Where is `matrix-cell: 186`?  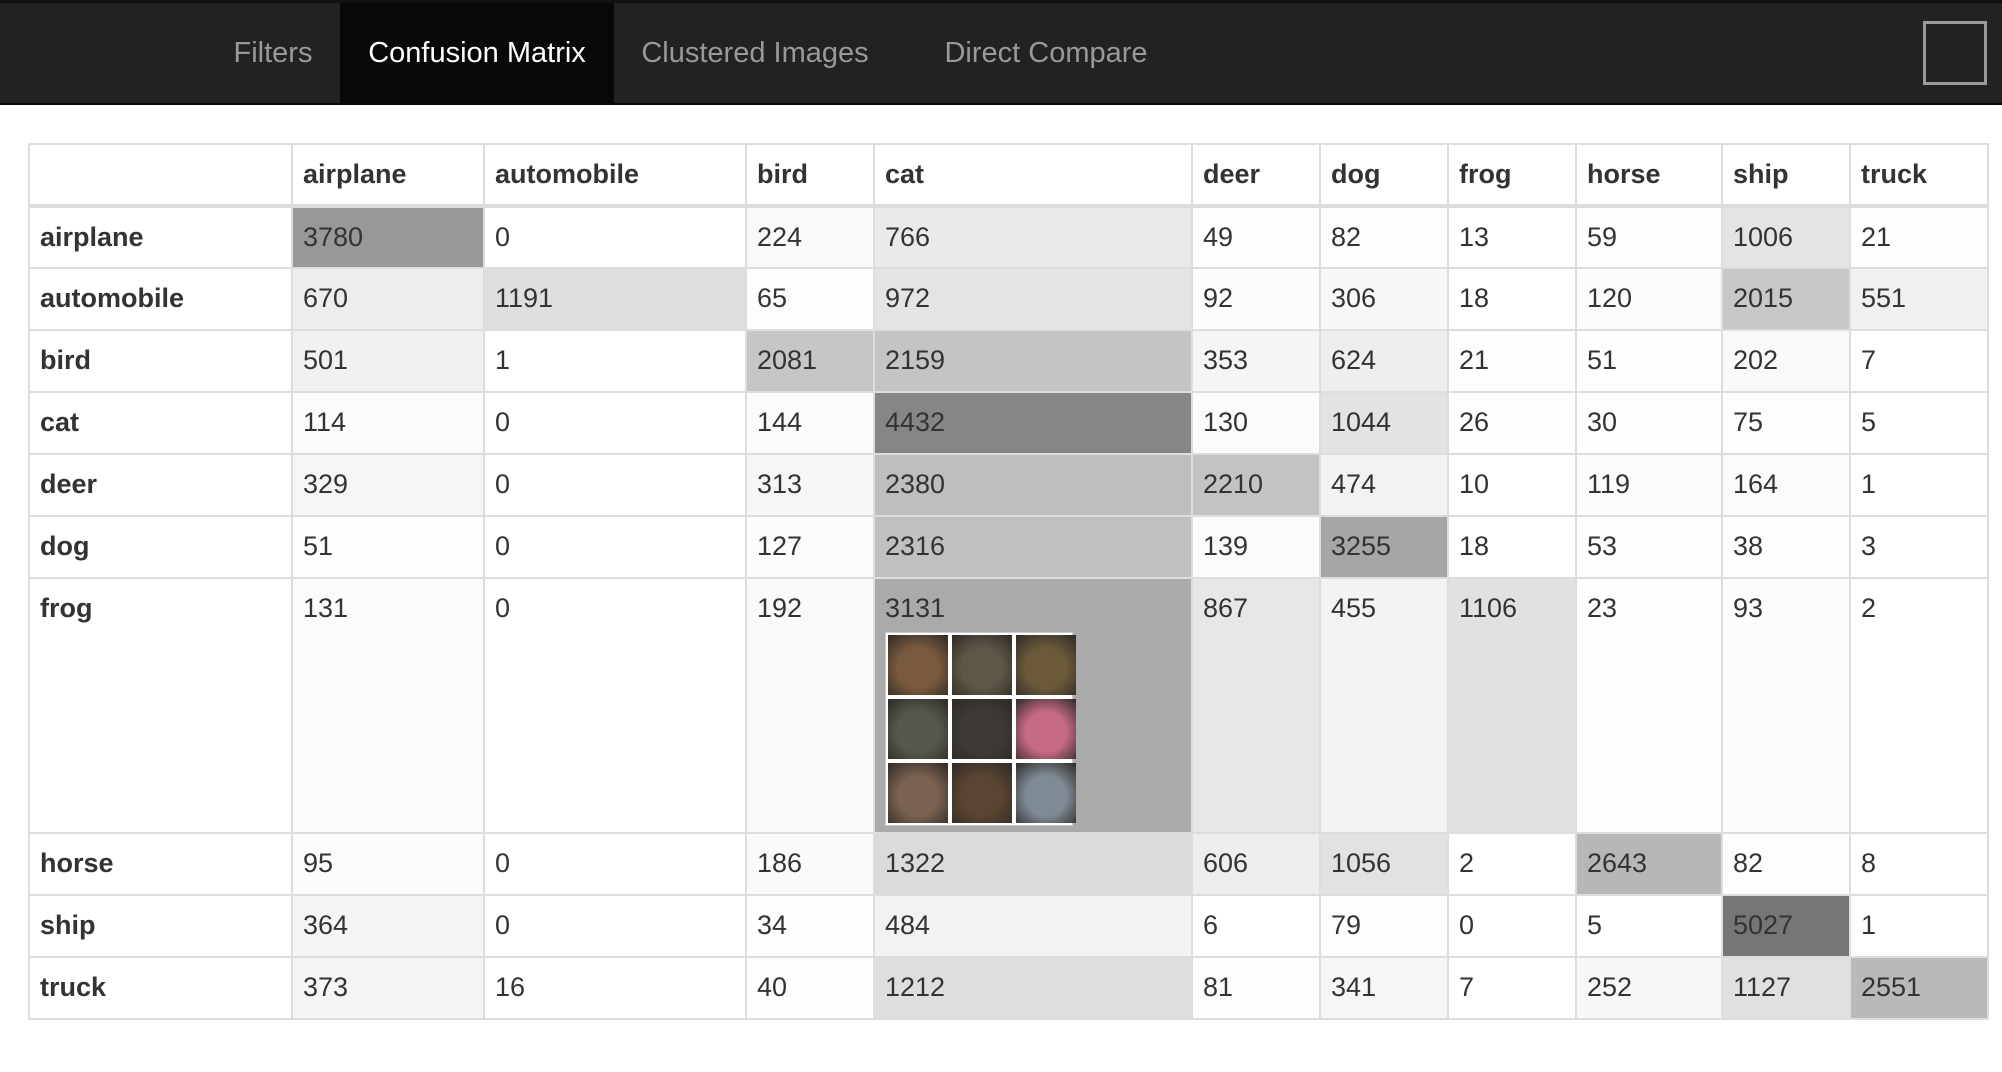 matrix-cell: 186 is located at coordinates (810, 864).